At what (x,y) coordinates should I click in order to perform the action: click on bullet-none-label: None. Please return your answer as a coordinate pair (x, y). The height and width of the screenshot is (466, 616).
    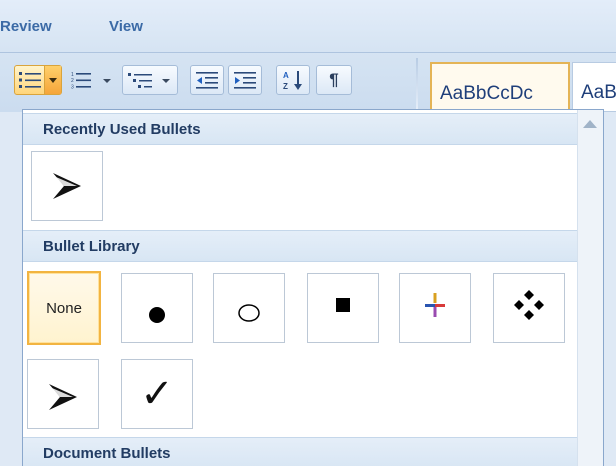
    Looking at the image, I should click on (64, 308).